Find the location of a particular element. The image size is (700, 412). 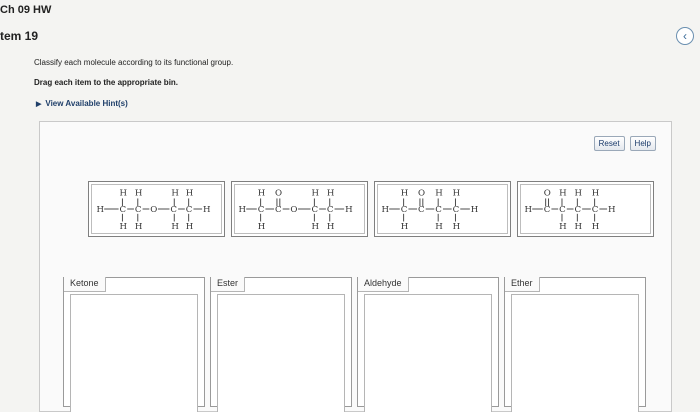

hints-toggle: ▶ View Available Hint(s) is located at coordinates (82, 103).